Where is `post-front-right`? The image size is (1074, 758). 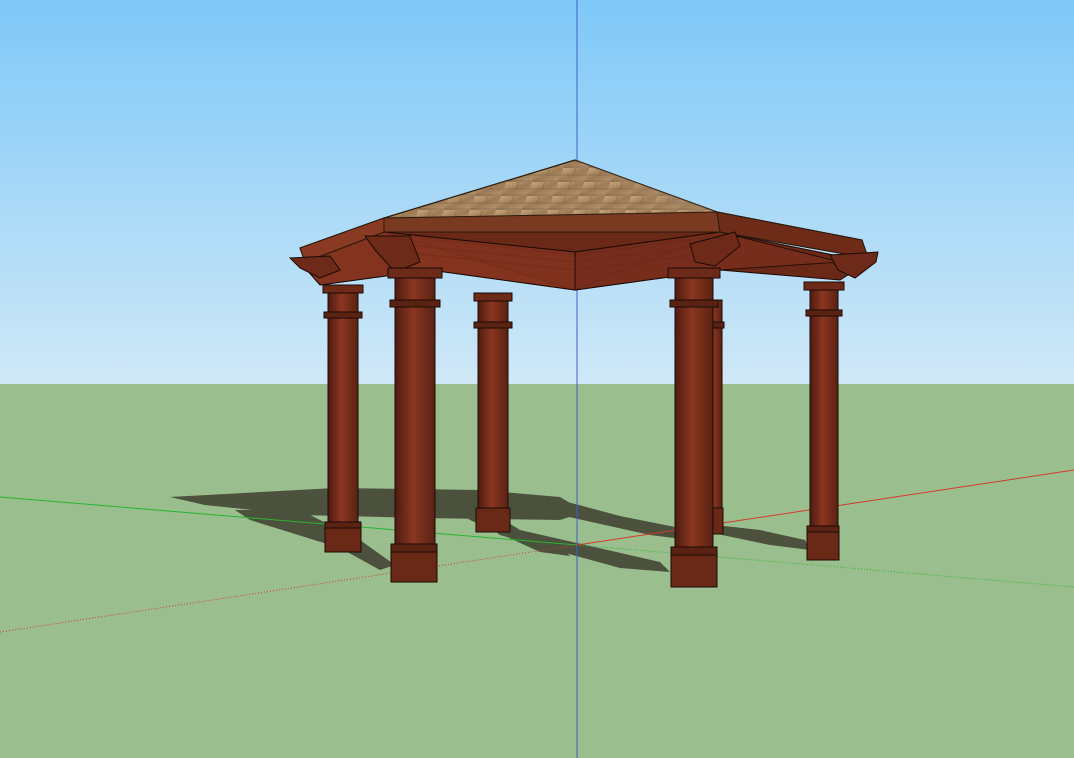 post-front-right is located at coordinates (694, 427).